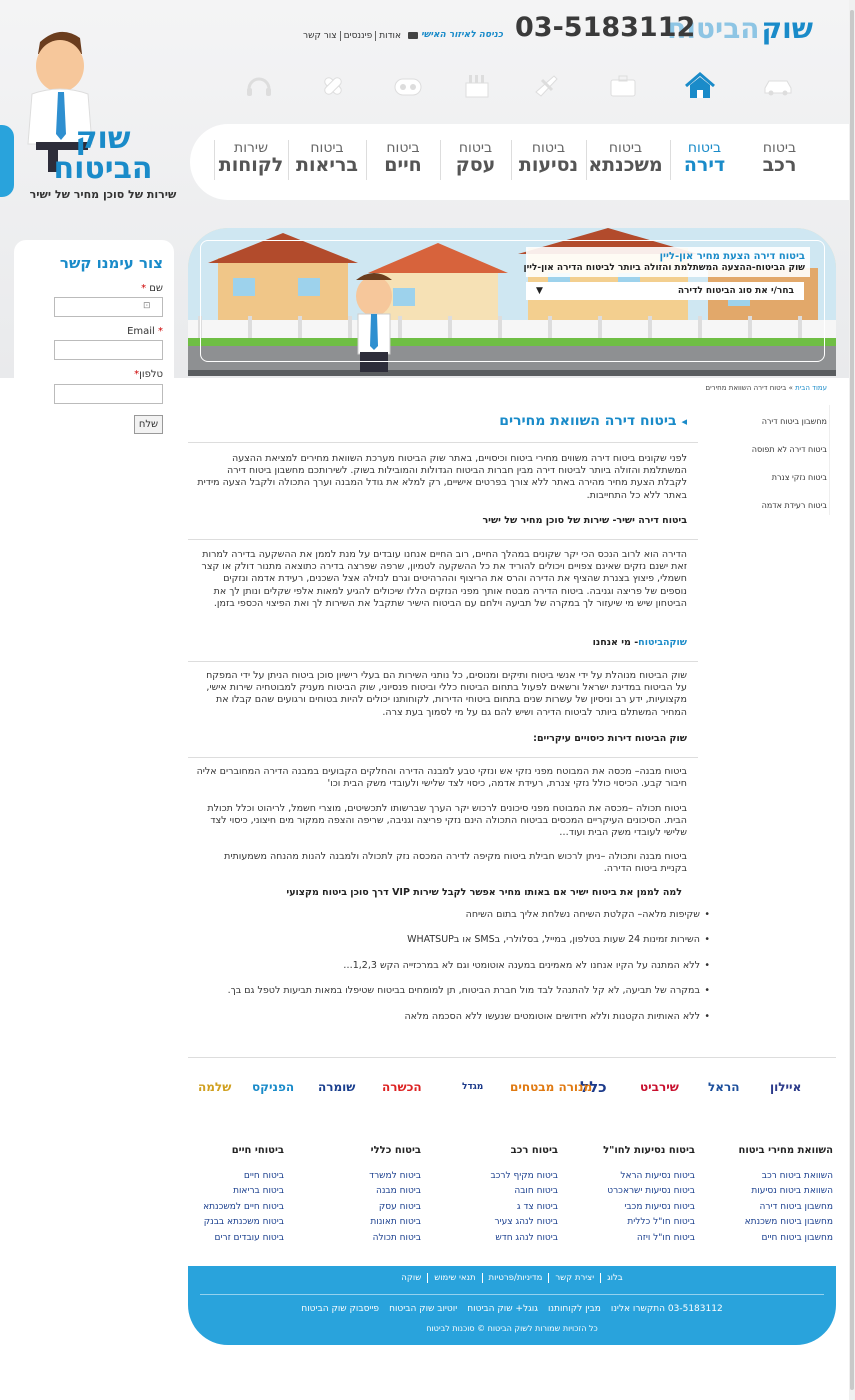  Describe the element at coordinates (244, 1222) in the screenshot. I see `footer-link: ביטוח משכנתא בבנק` at that location.